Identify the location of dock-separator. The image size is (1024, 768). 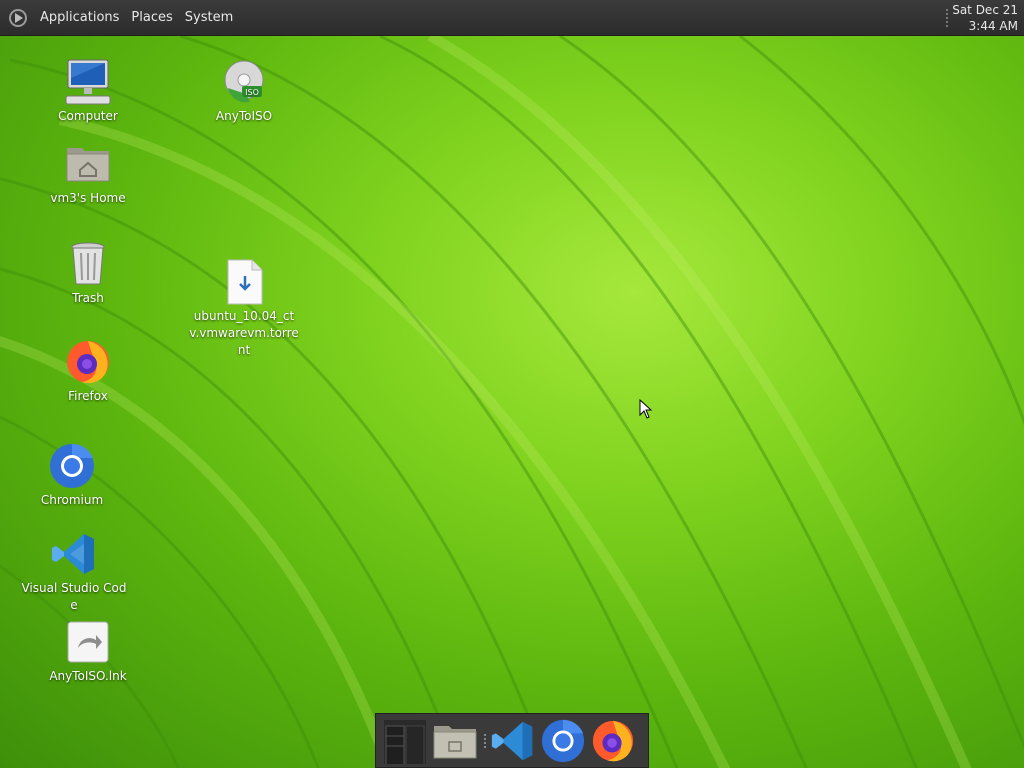
(486, 741).